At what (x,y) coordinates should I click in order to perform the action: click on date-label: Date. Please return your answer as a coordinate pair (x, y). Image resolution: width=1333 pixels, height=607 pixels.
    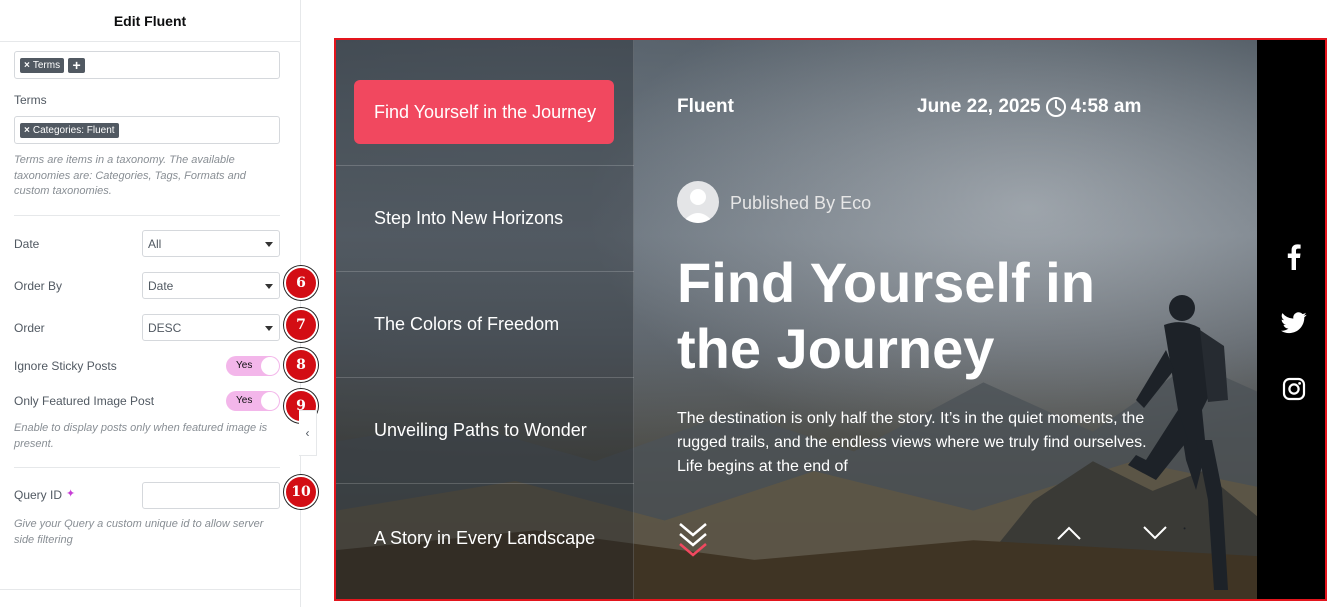
    Looking at the image, I should click on (27, 244).